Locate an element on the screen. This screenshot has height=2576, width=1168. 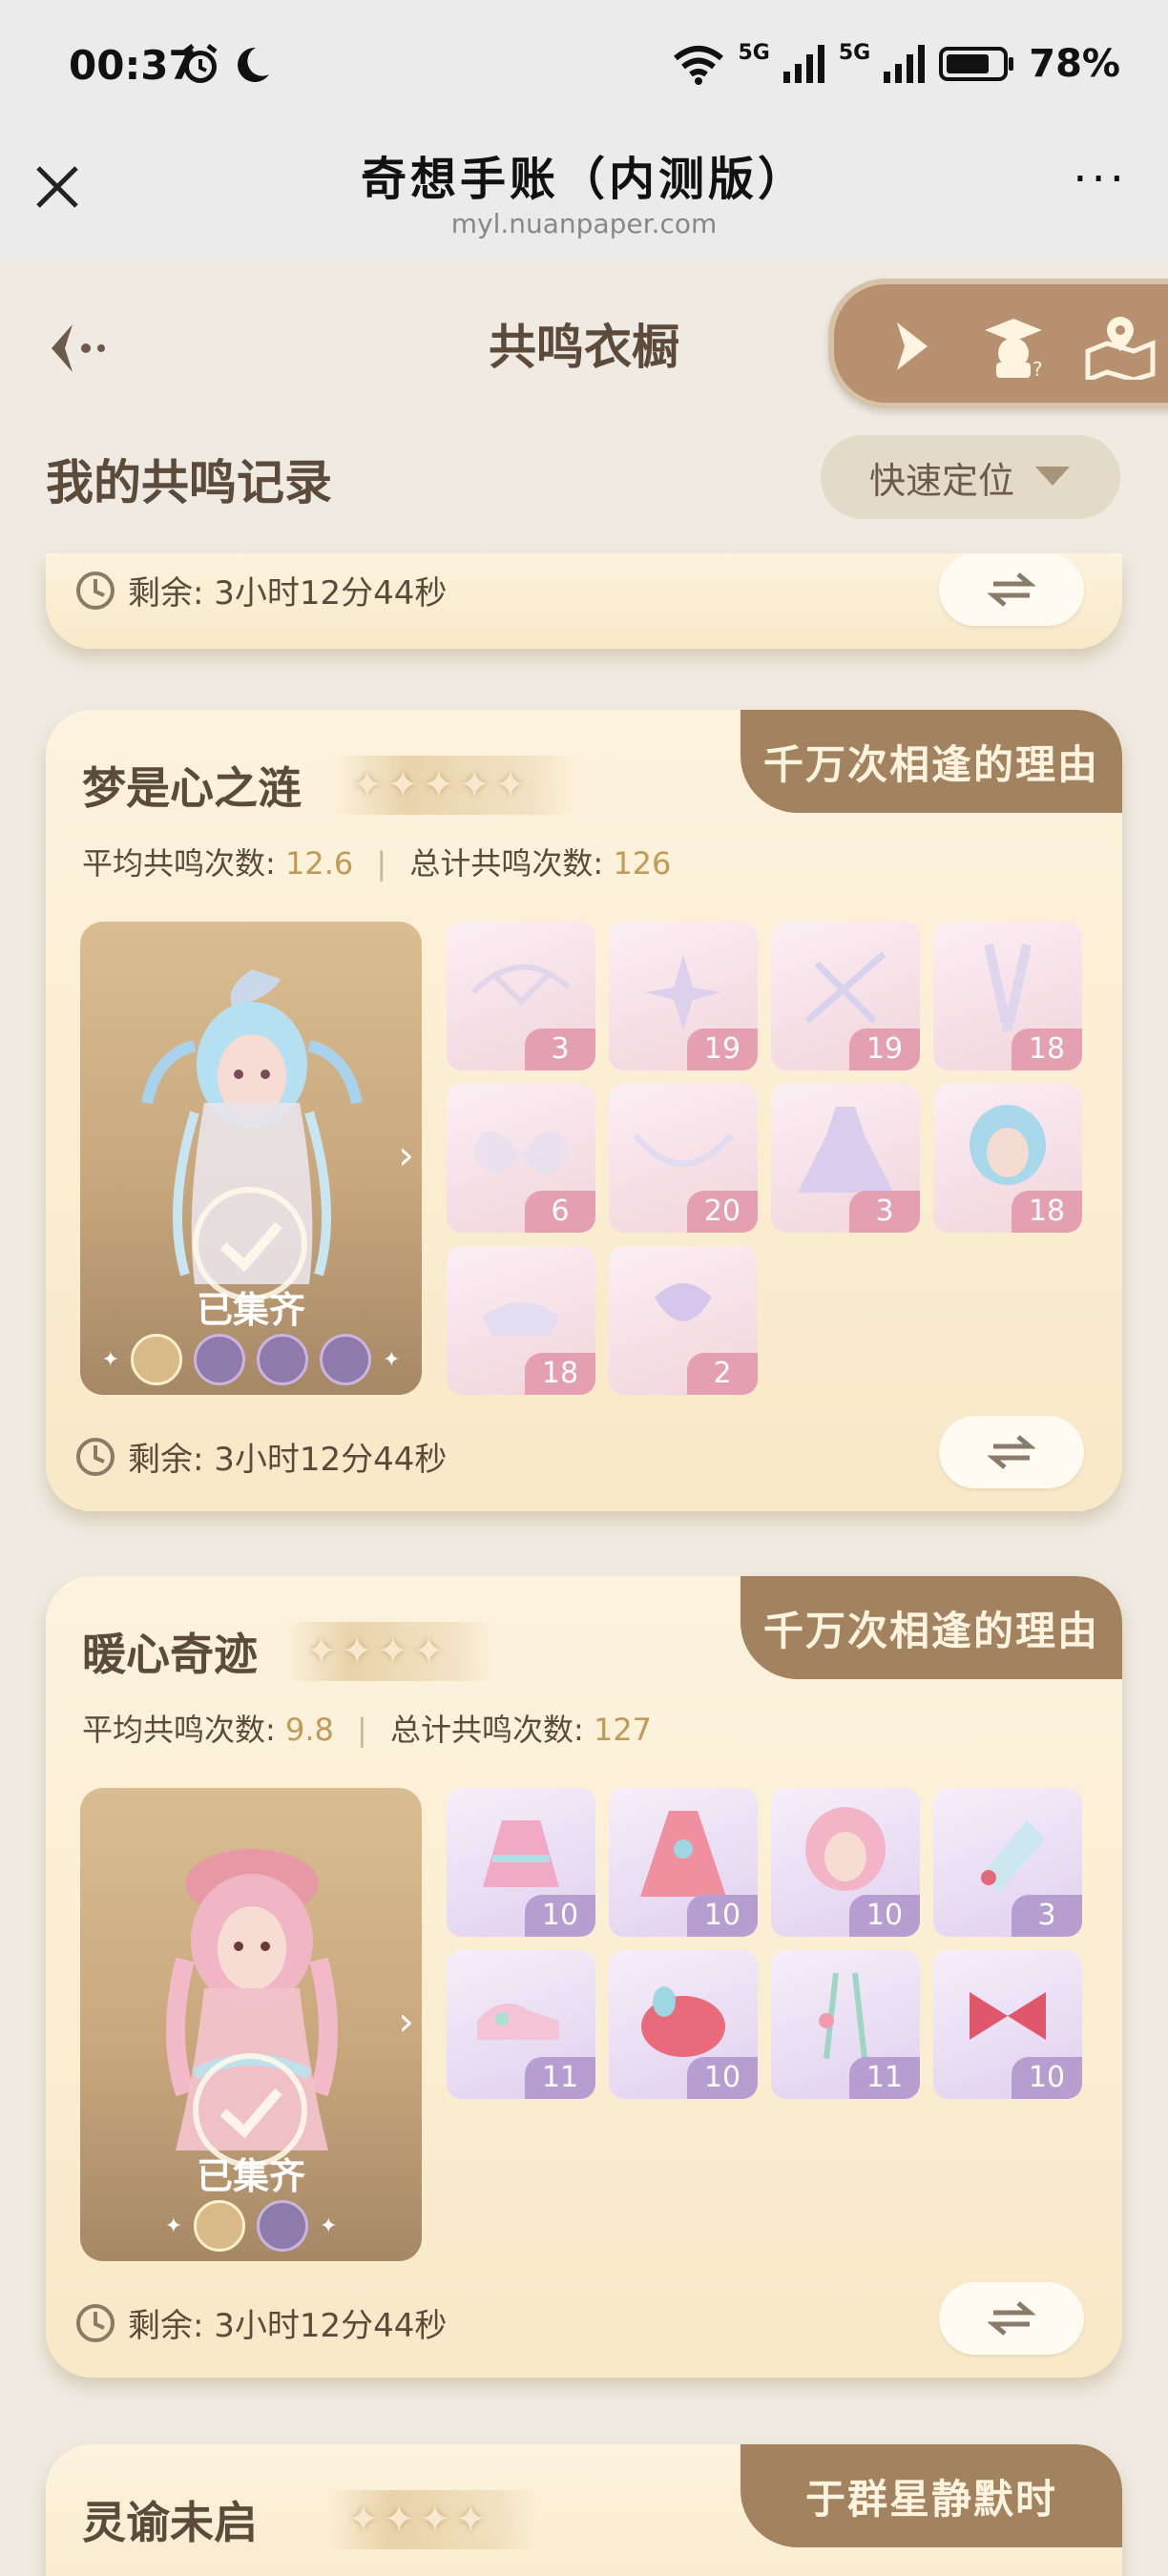
quick-locate-label: 快速定位 is located at coordinates (941, 480).